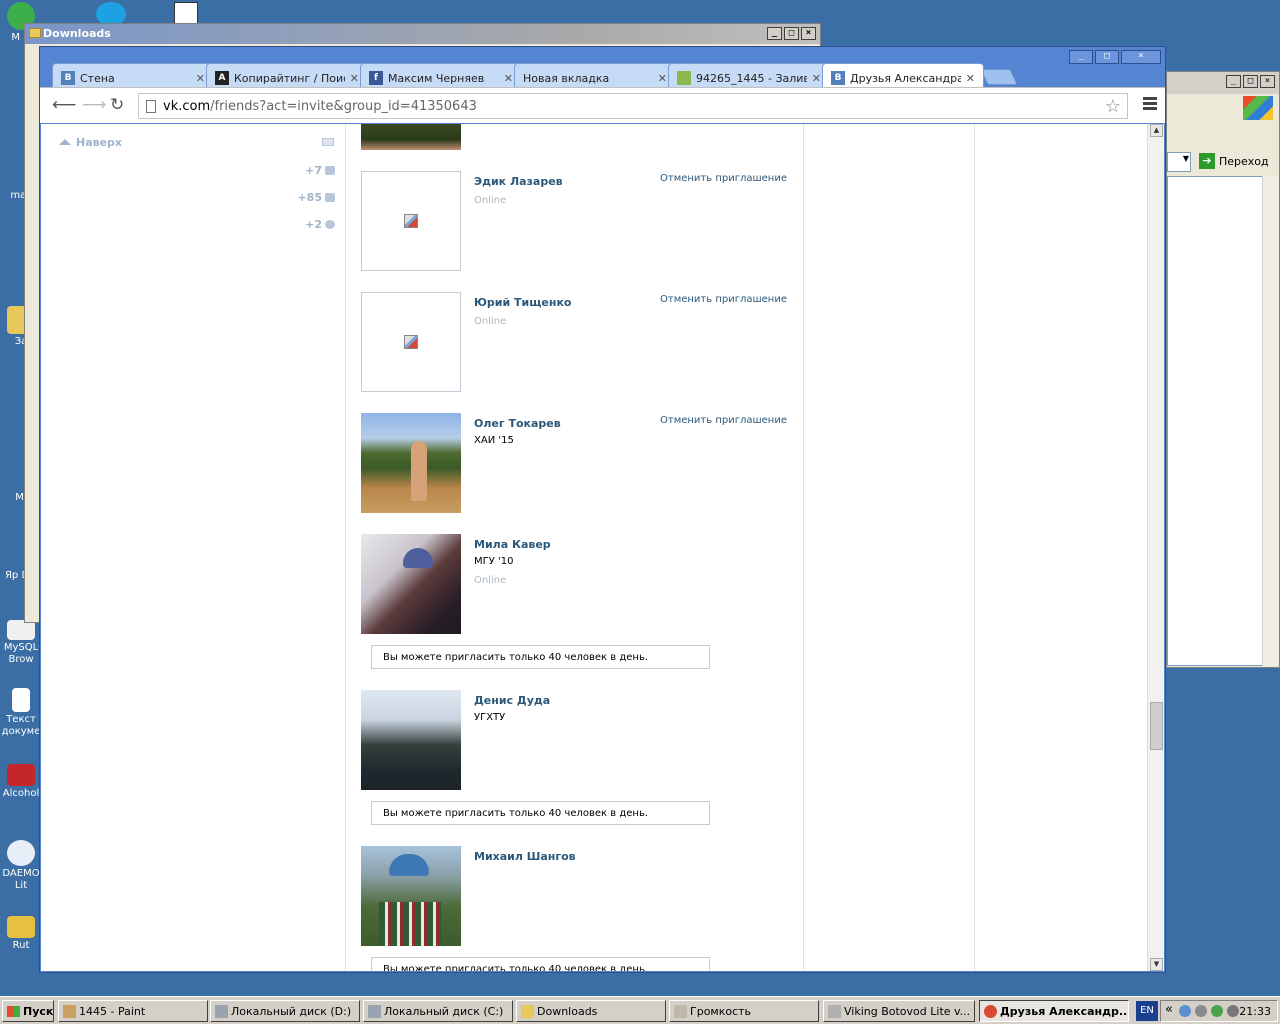 Image resolution: width=1280 pixels, height=1024 pixels. Describe the element at coordinates (1258, 108) in the screenshot. I see `windows-logo-icon` at that location.